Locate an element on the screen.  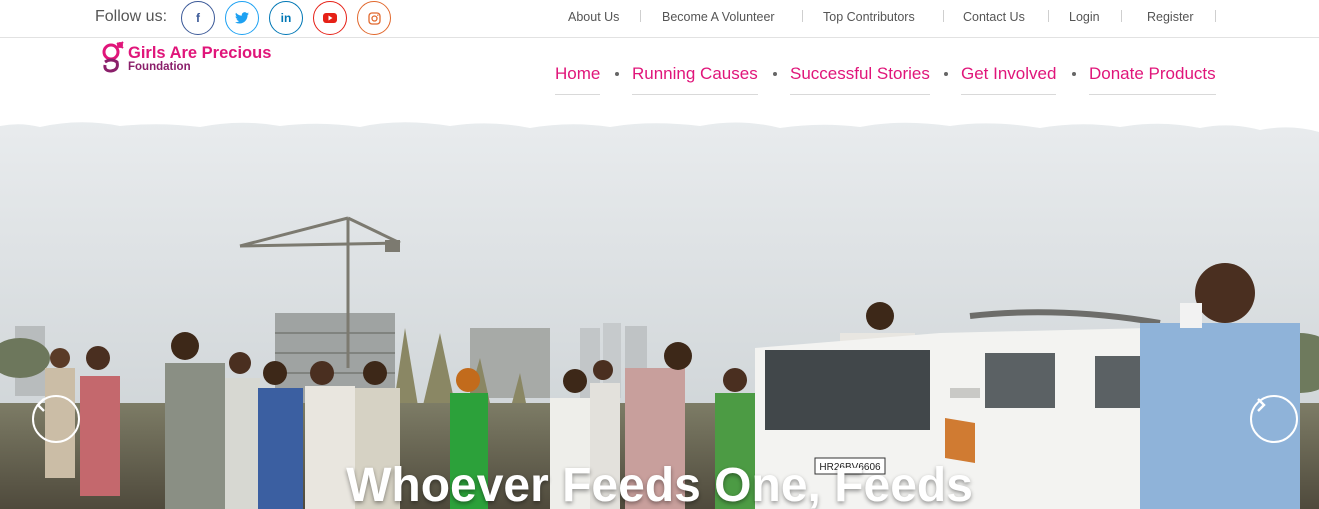
become-volunteer-link: Become A Volunteer is located at coordinates (718, 17).